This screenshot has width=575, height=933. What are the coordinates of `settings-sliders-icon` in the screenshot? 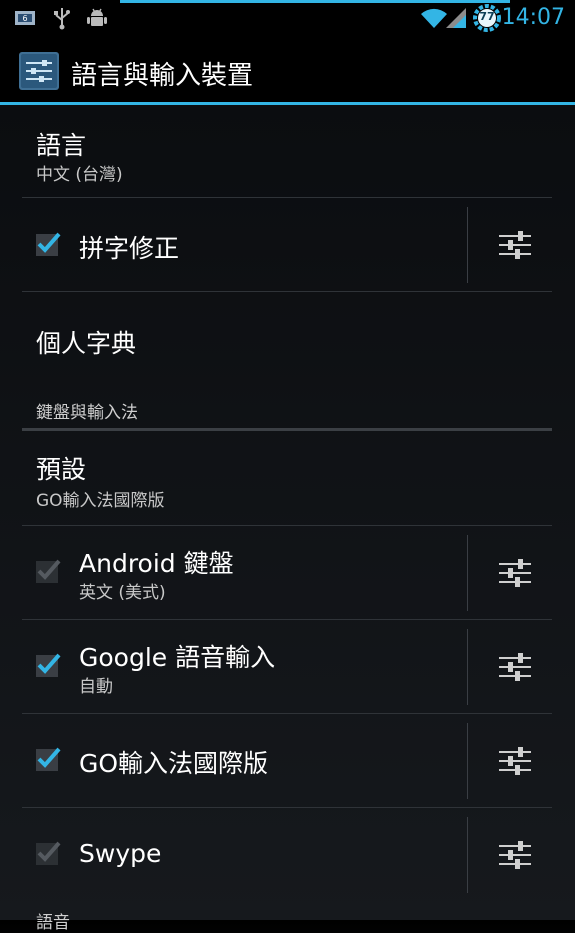 It's located at (39, 71).